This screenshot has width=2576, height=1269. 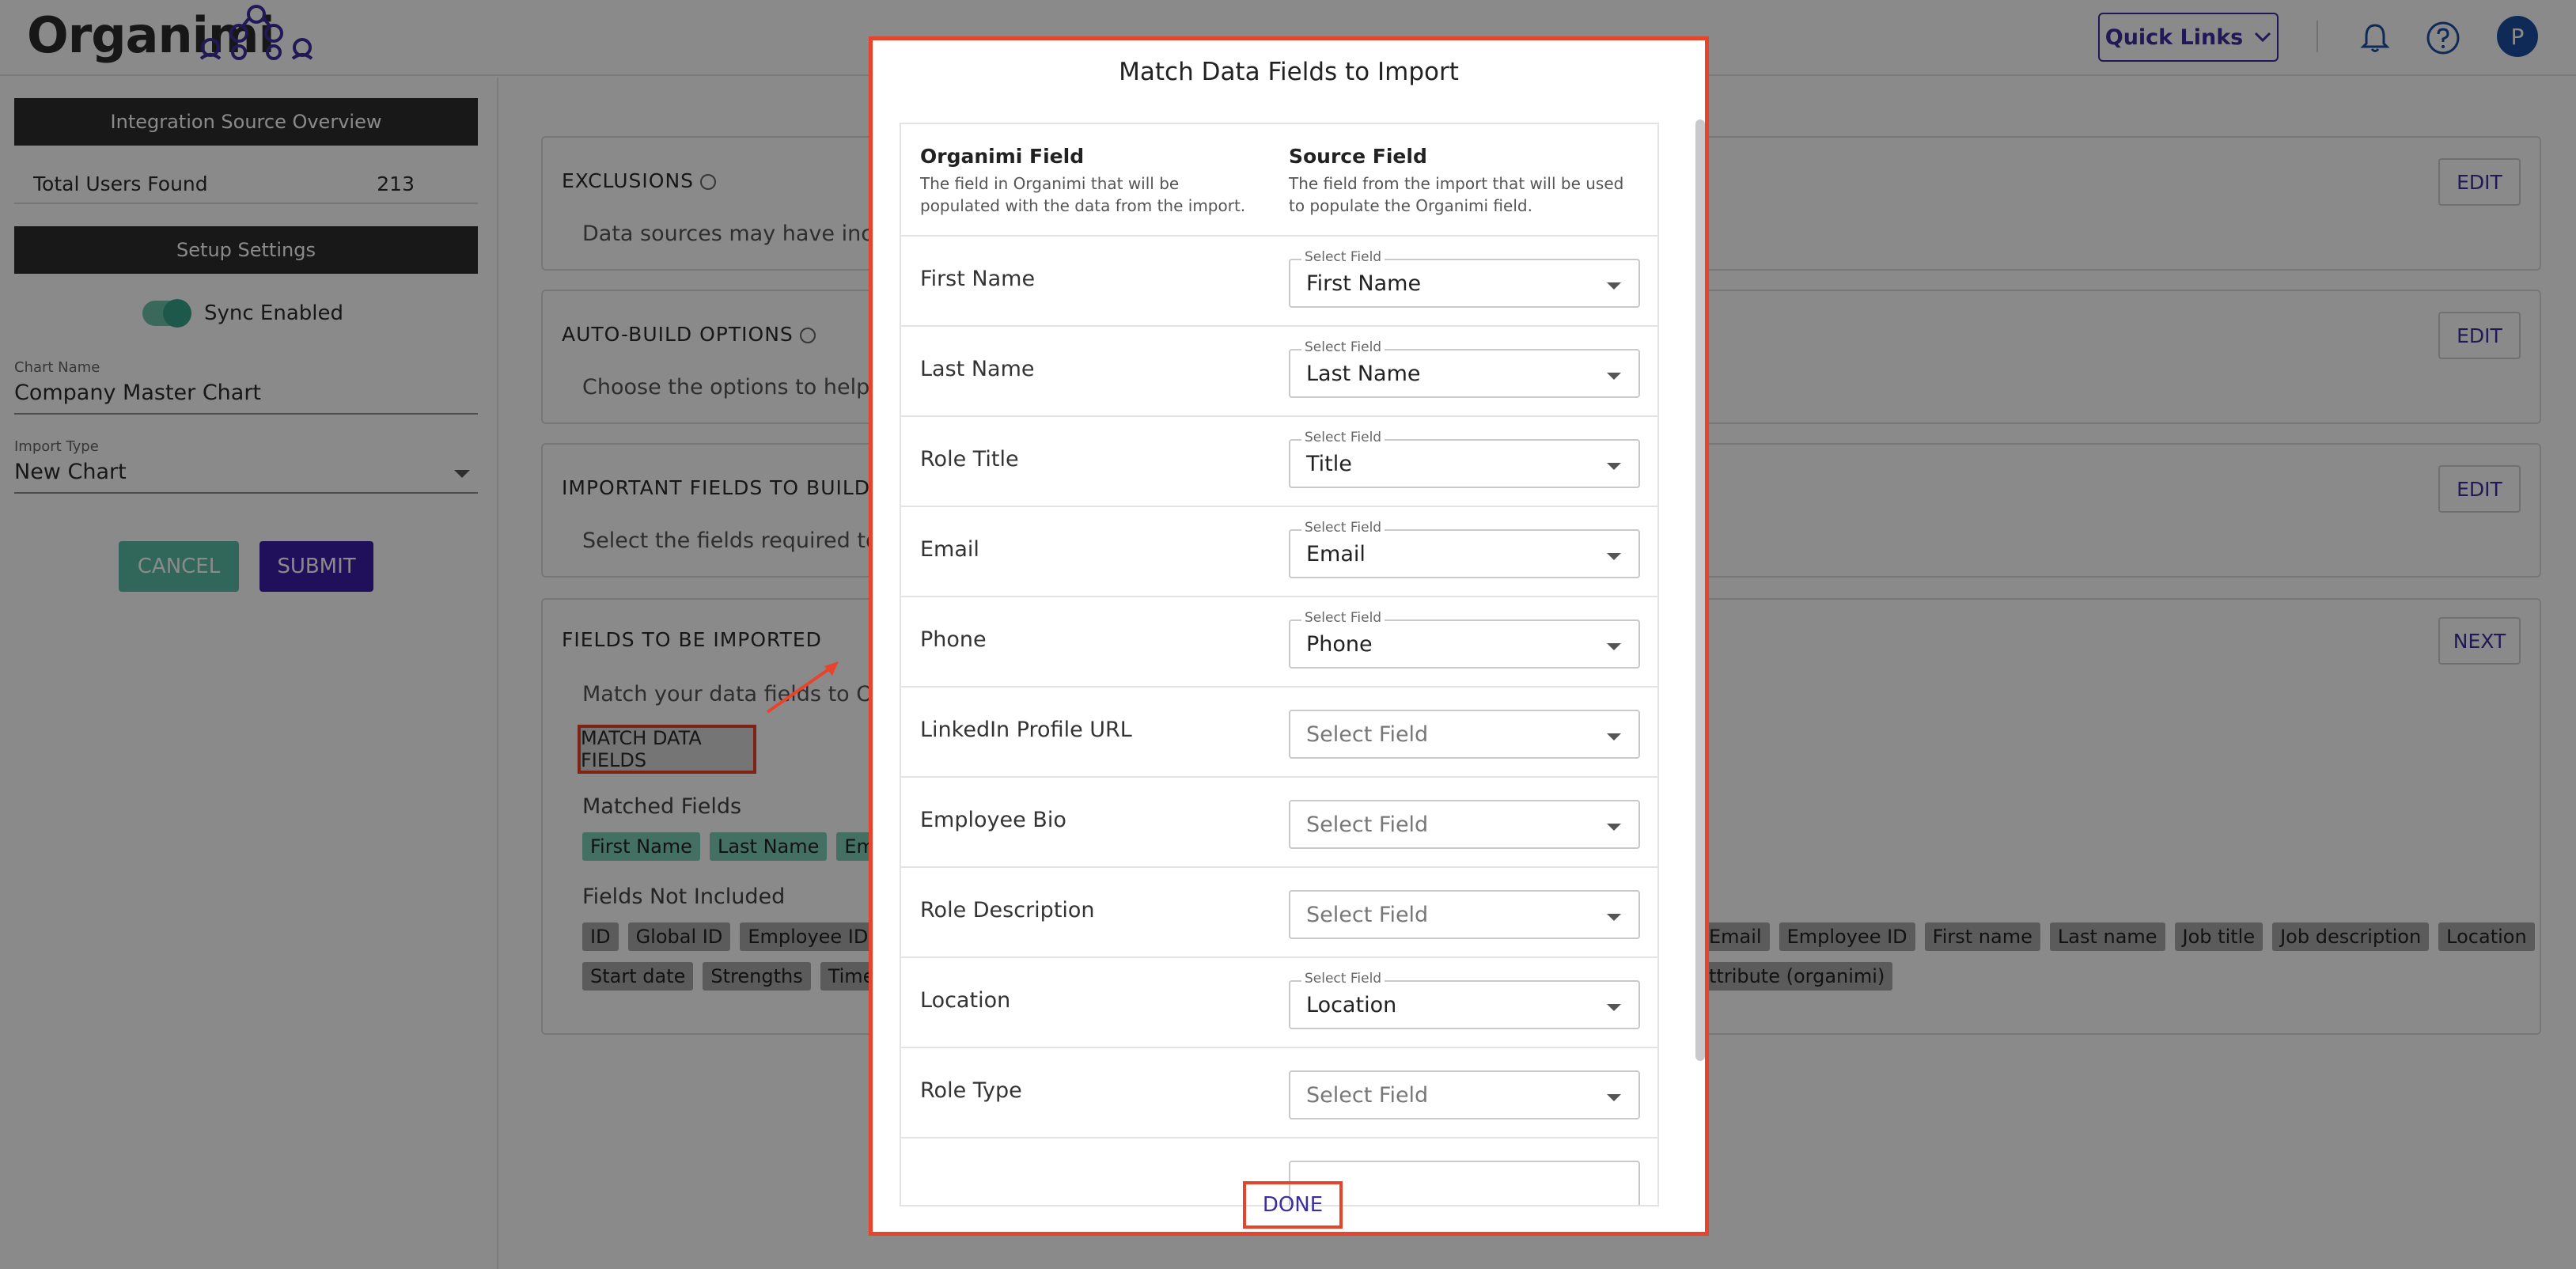 I want to click on source-field-value: Phone, so click(x=1339, y=645).